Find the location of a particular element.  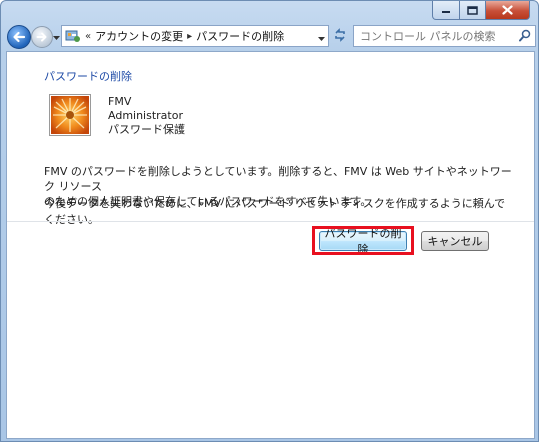

address-bar: « アカウントの変更 ▸ パスワードの削除 is located at coordinates (195, 36).